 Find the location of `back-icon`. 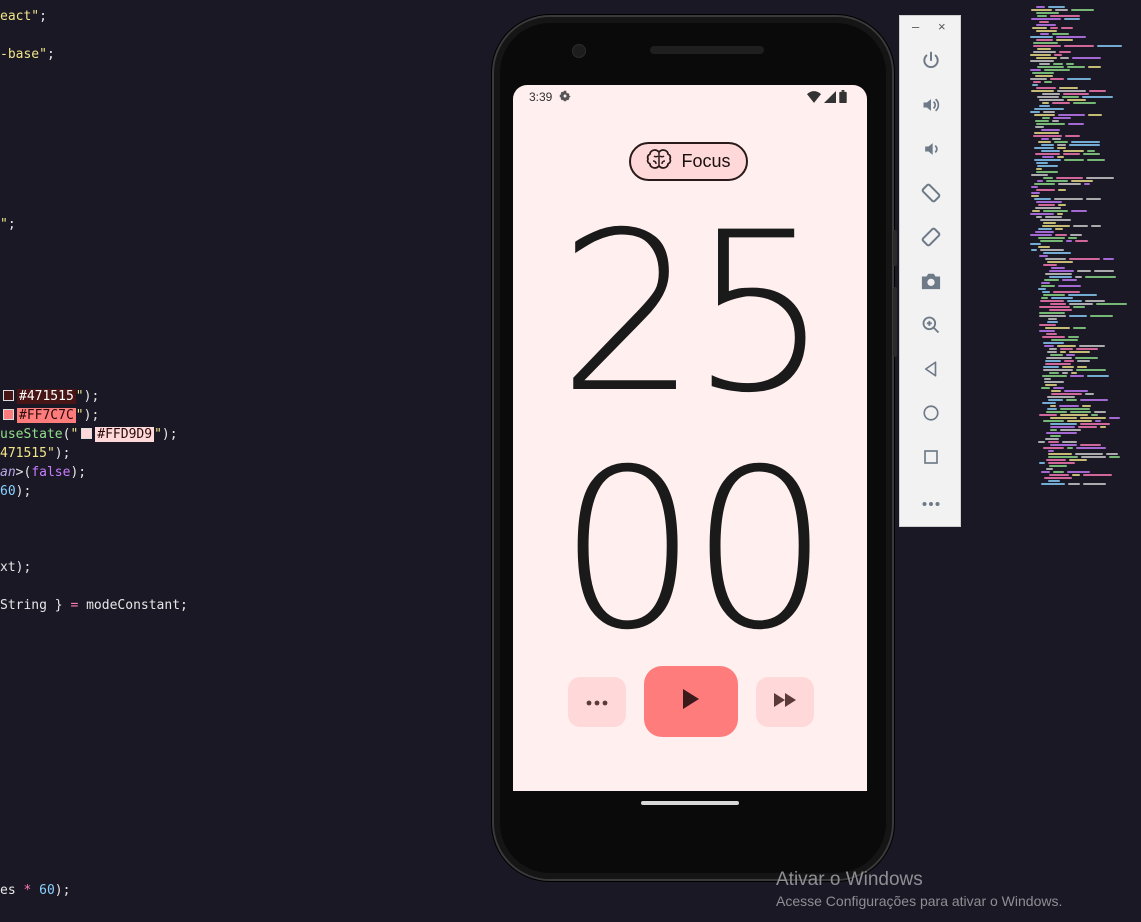

back-icon is located at coordinates (931, 371).